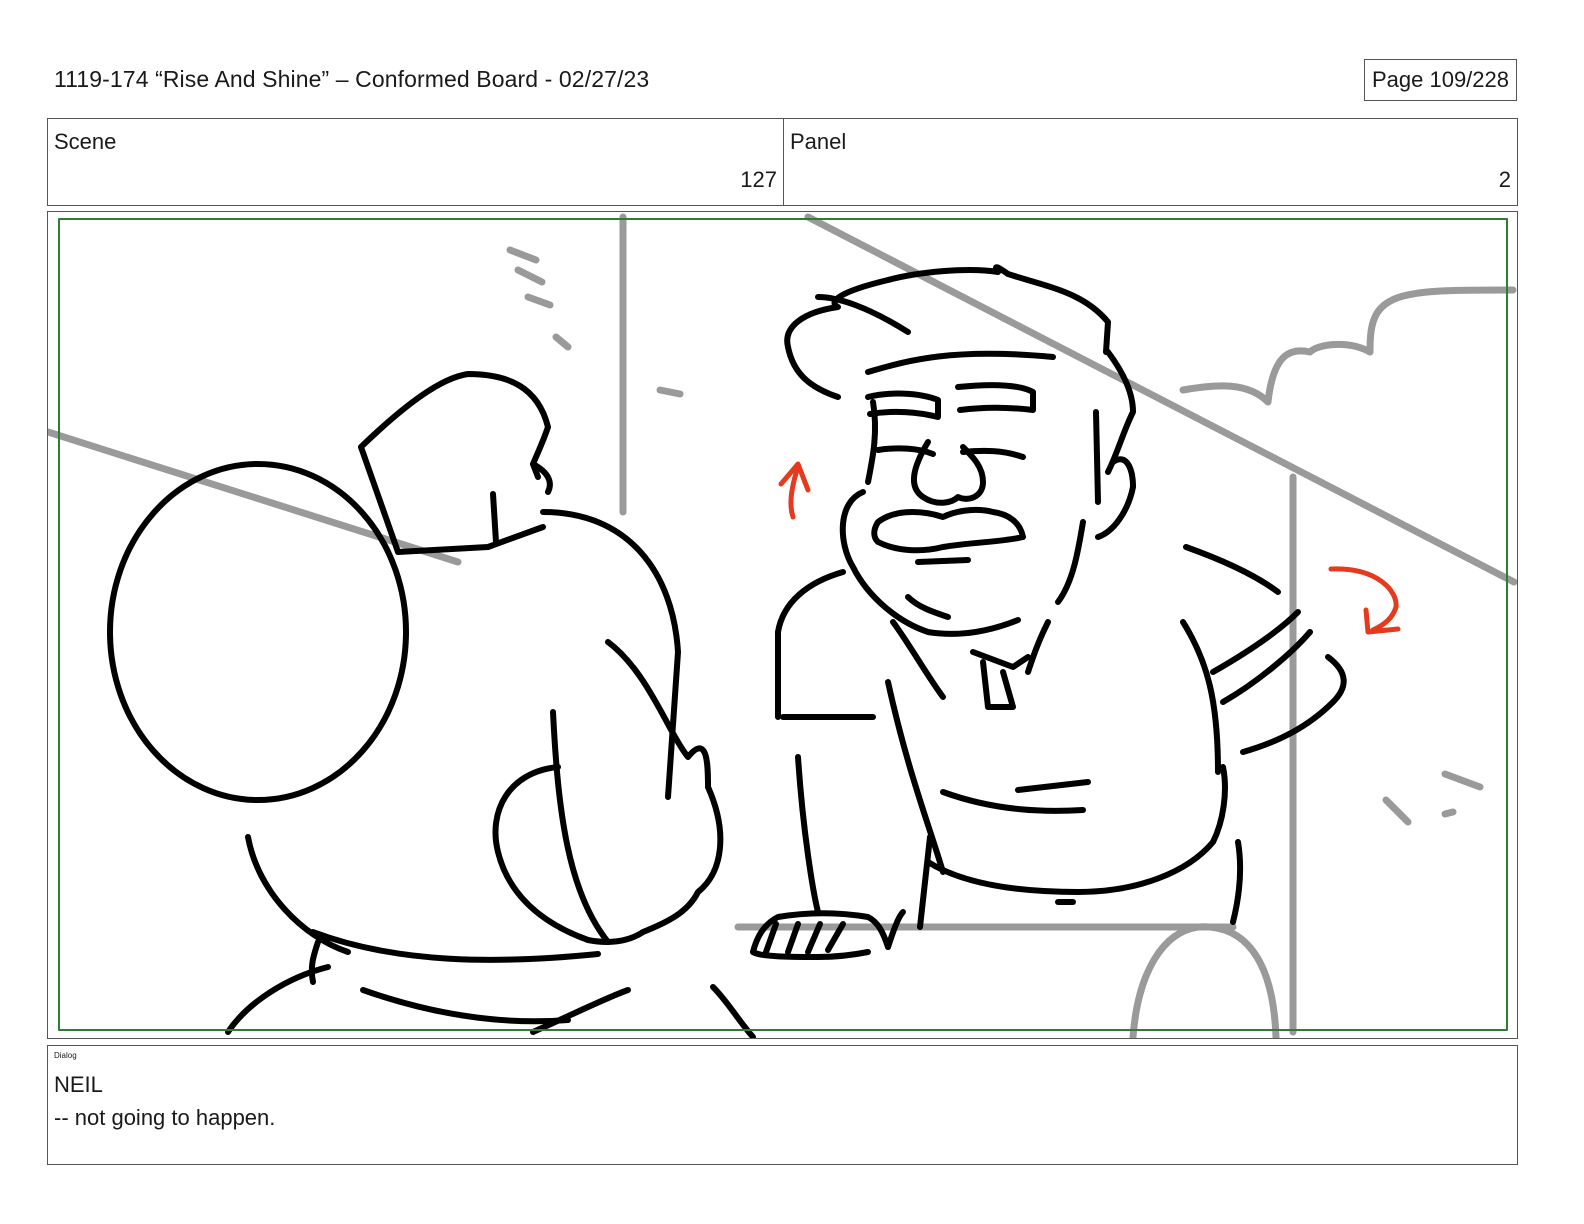  What do you see at coordinates (1440, 80) in the screenshot?
I see `page-number-box: Page 109/228` at bounding box center [1440, 80].